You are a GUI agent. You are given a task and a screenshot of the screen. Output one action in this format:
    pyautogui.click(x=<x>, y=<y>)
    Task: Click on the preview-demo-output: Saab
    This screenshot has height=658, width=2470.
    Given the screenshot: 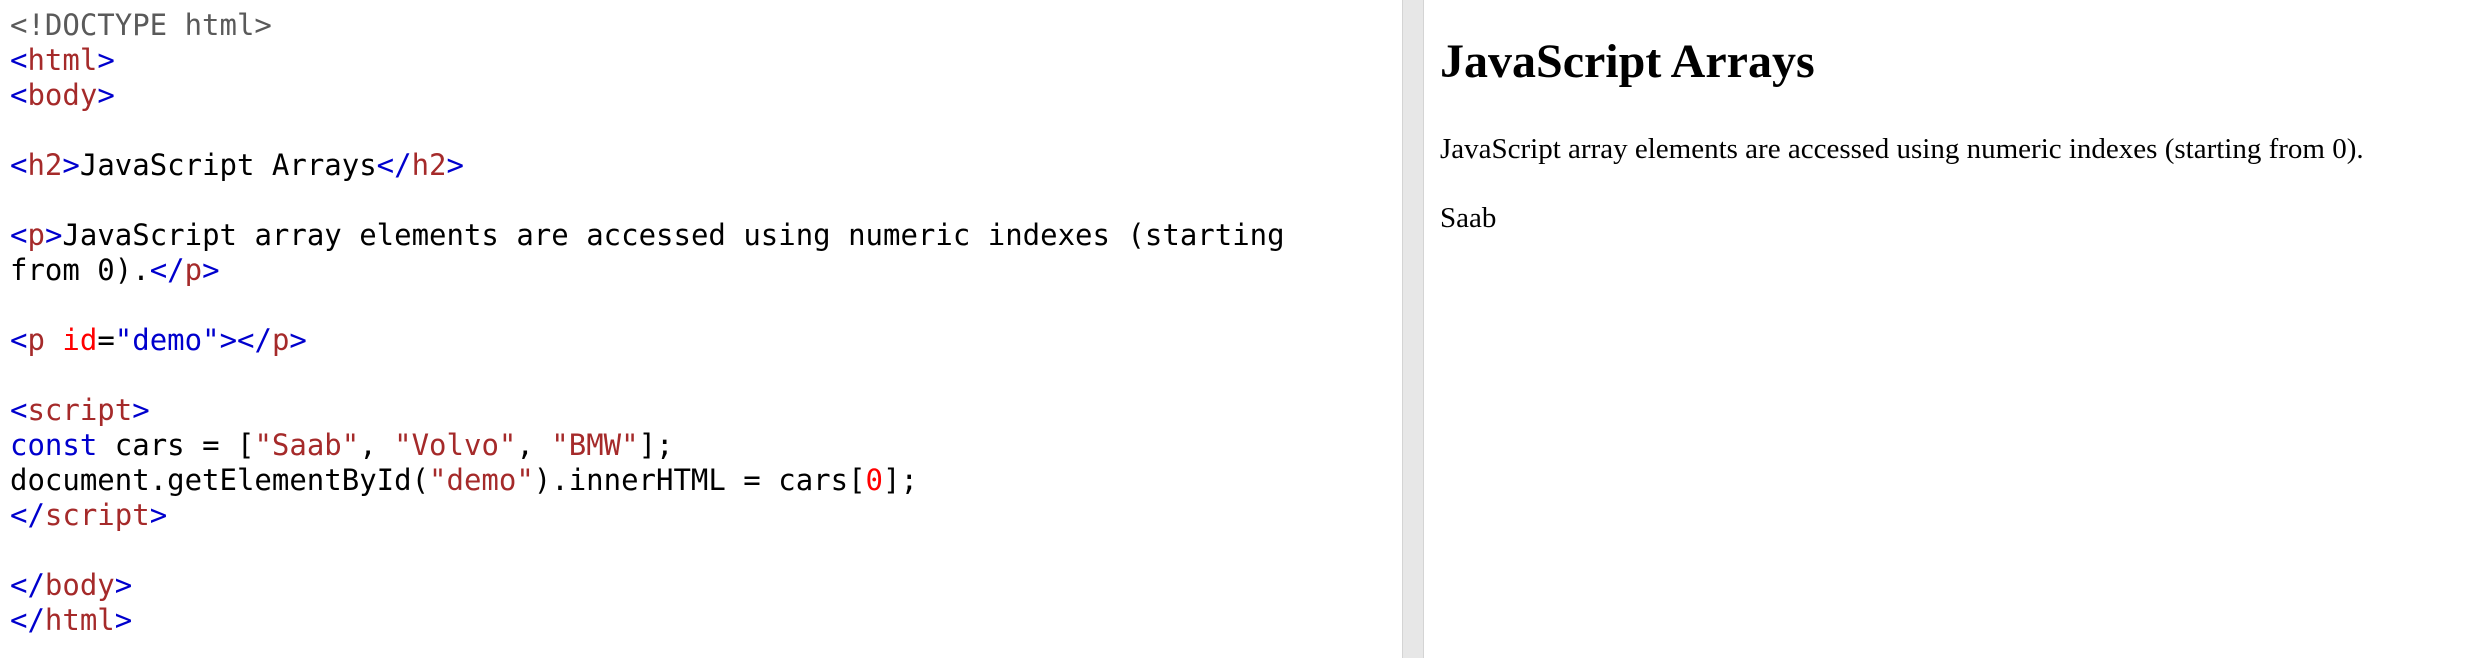 What is the action you would take?
    pyautogui.click(x=1468, y=218)
    